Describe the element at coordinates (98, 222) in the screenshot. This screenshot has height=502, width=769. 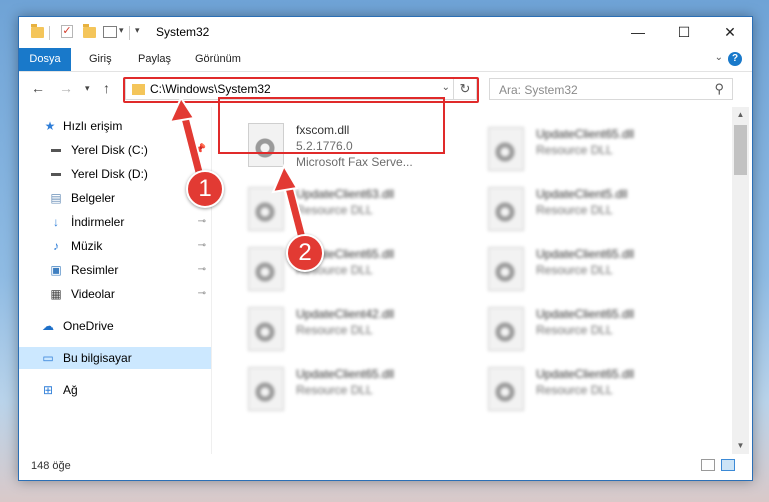
I see `sidebar-item-label: İndirmeler` at that location.